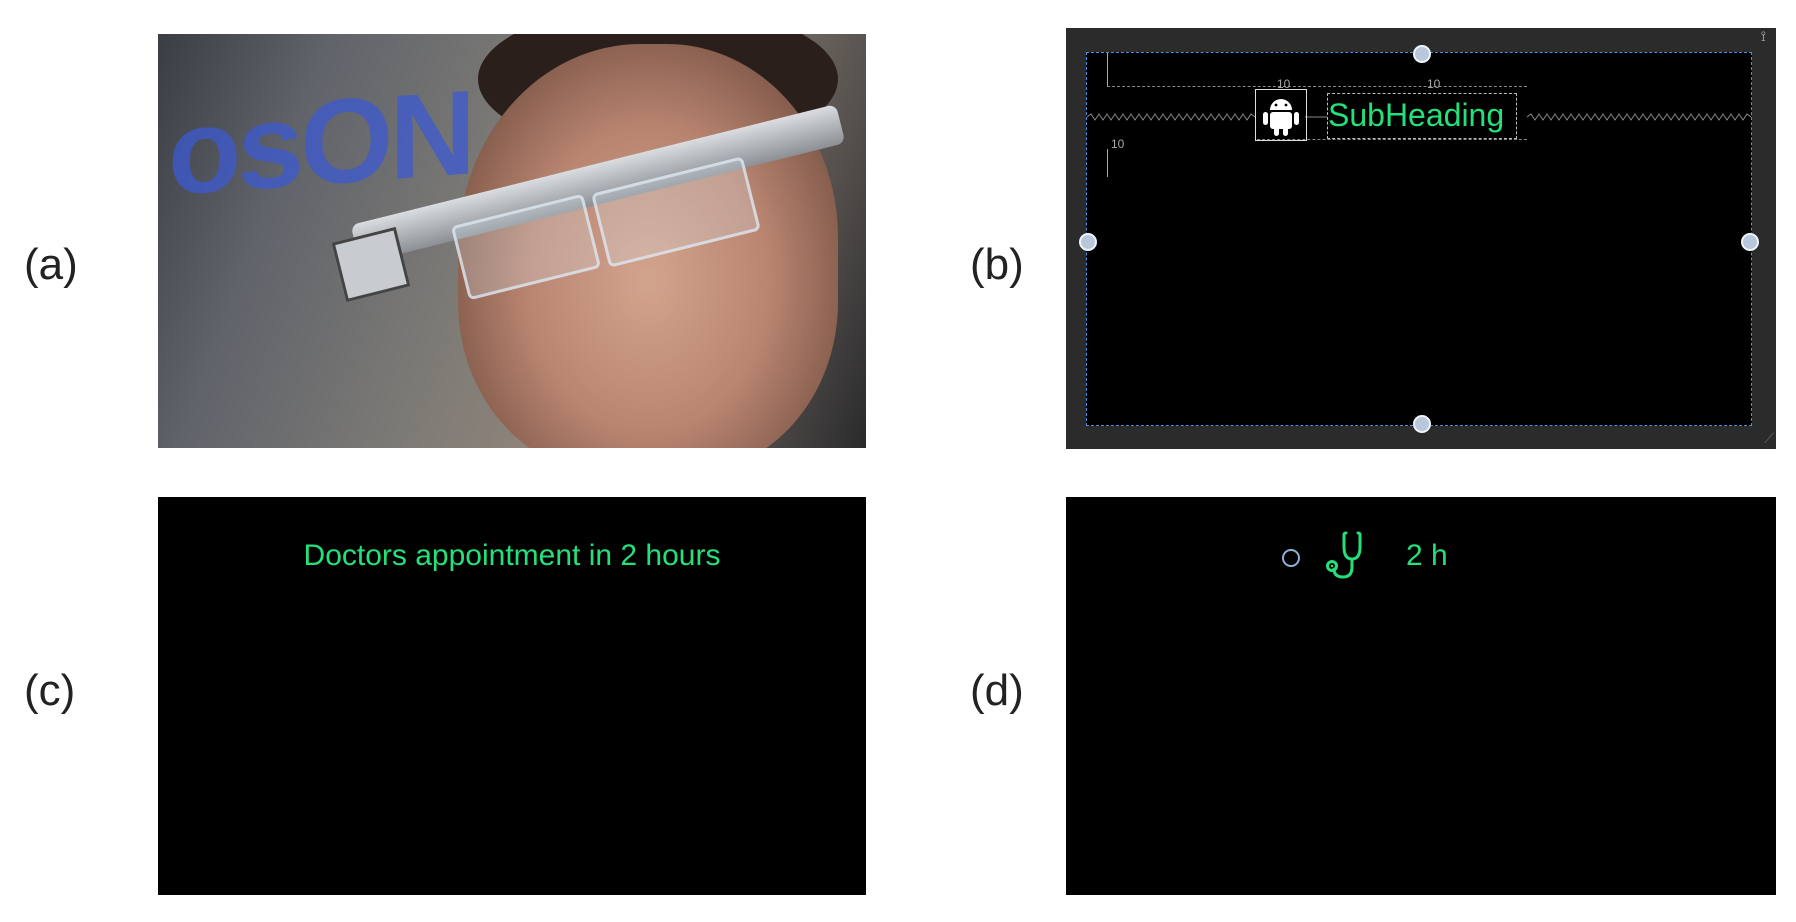  Describe the element at coordinates (1763, 36) in the screenshot. I see `pin-icon: ⟟` at that location.